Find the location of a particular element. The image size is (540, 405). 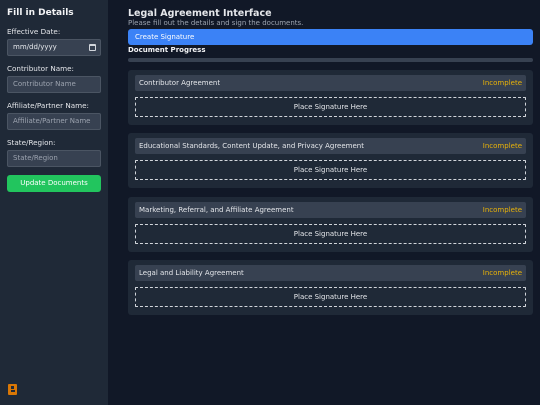

document-name: Legal and Liability Agreement is located at coordinates (191, 273).